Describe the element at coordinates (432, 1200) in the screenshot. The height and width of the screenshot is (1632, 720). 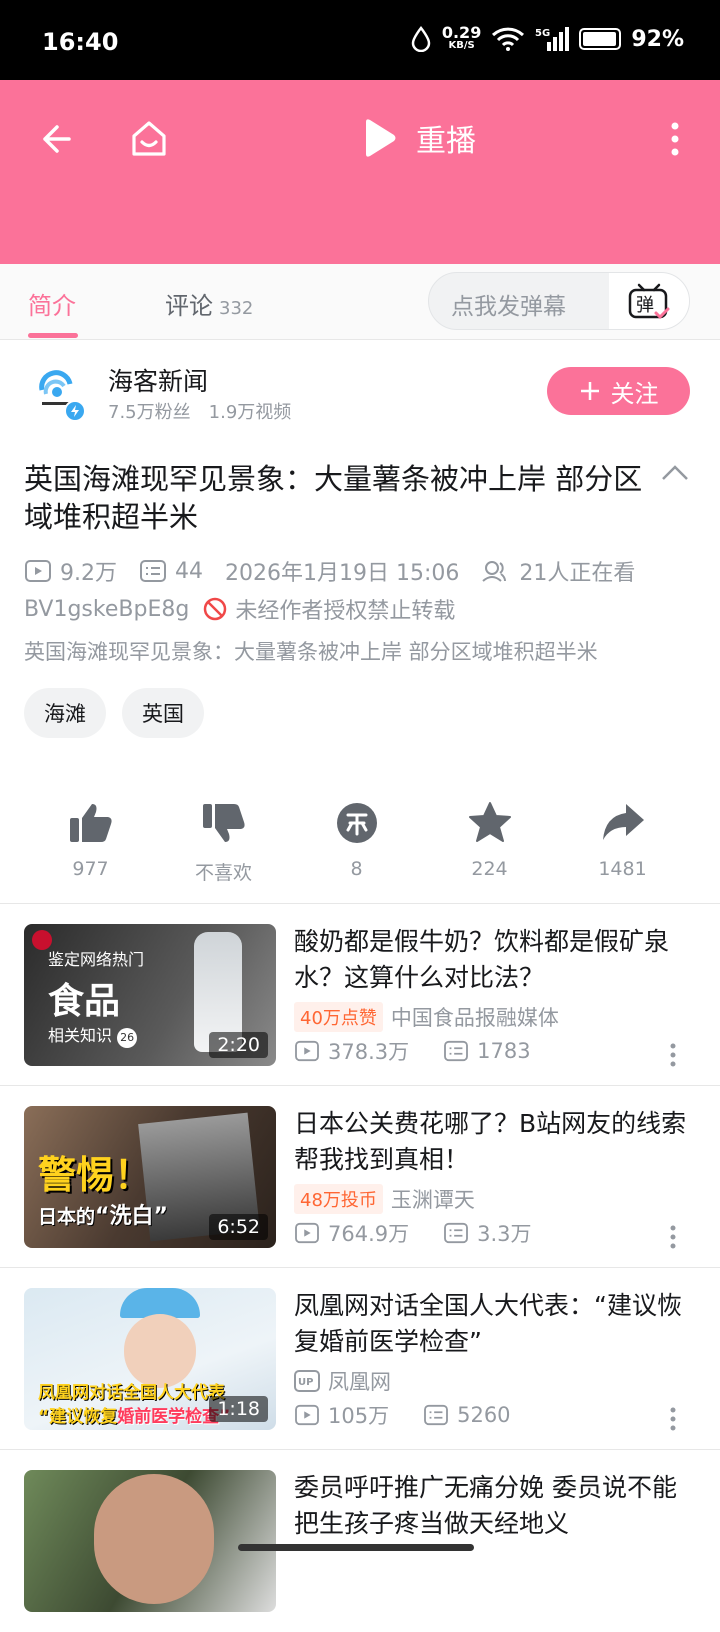
I see `related-video-author: 玉渊谭天` at that location.